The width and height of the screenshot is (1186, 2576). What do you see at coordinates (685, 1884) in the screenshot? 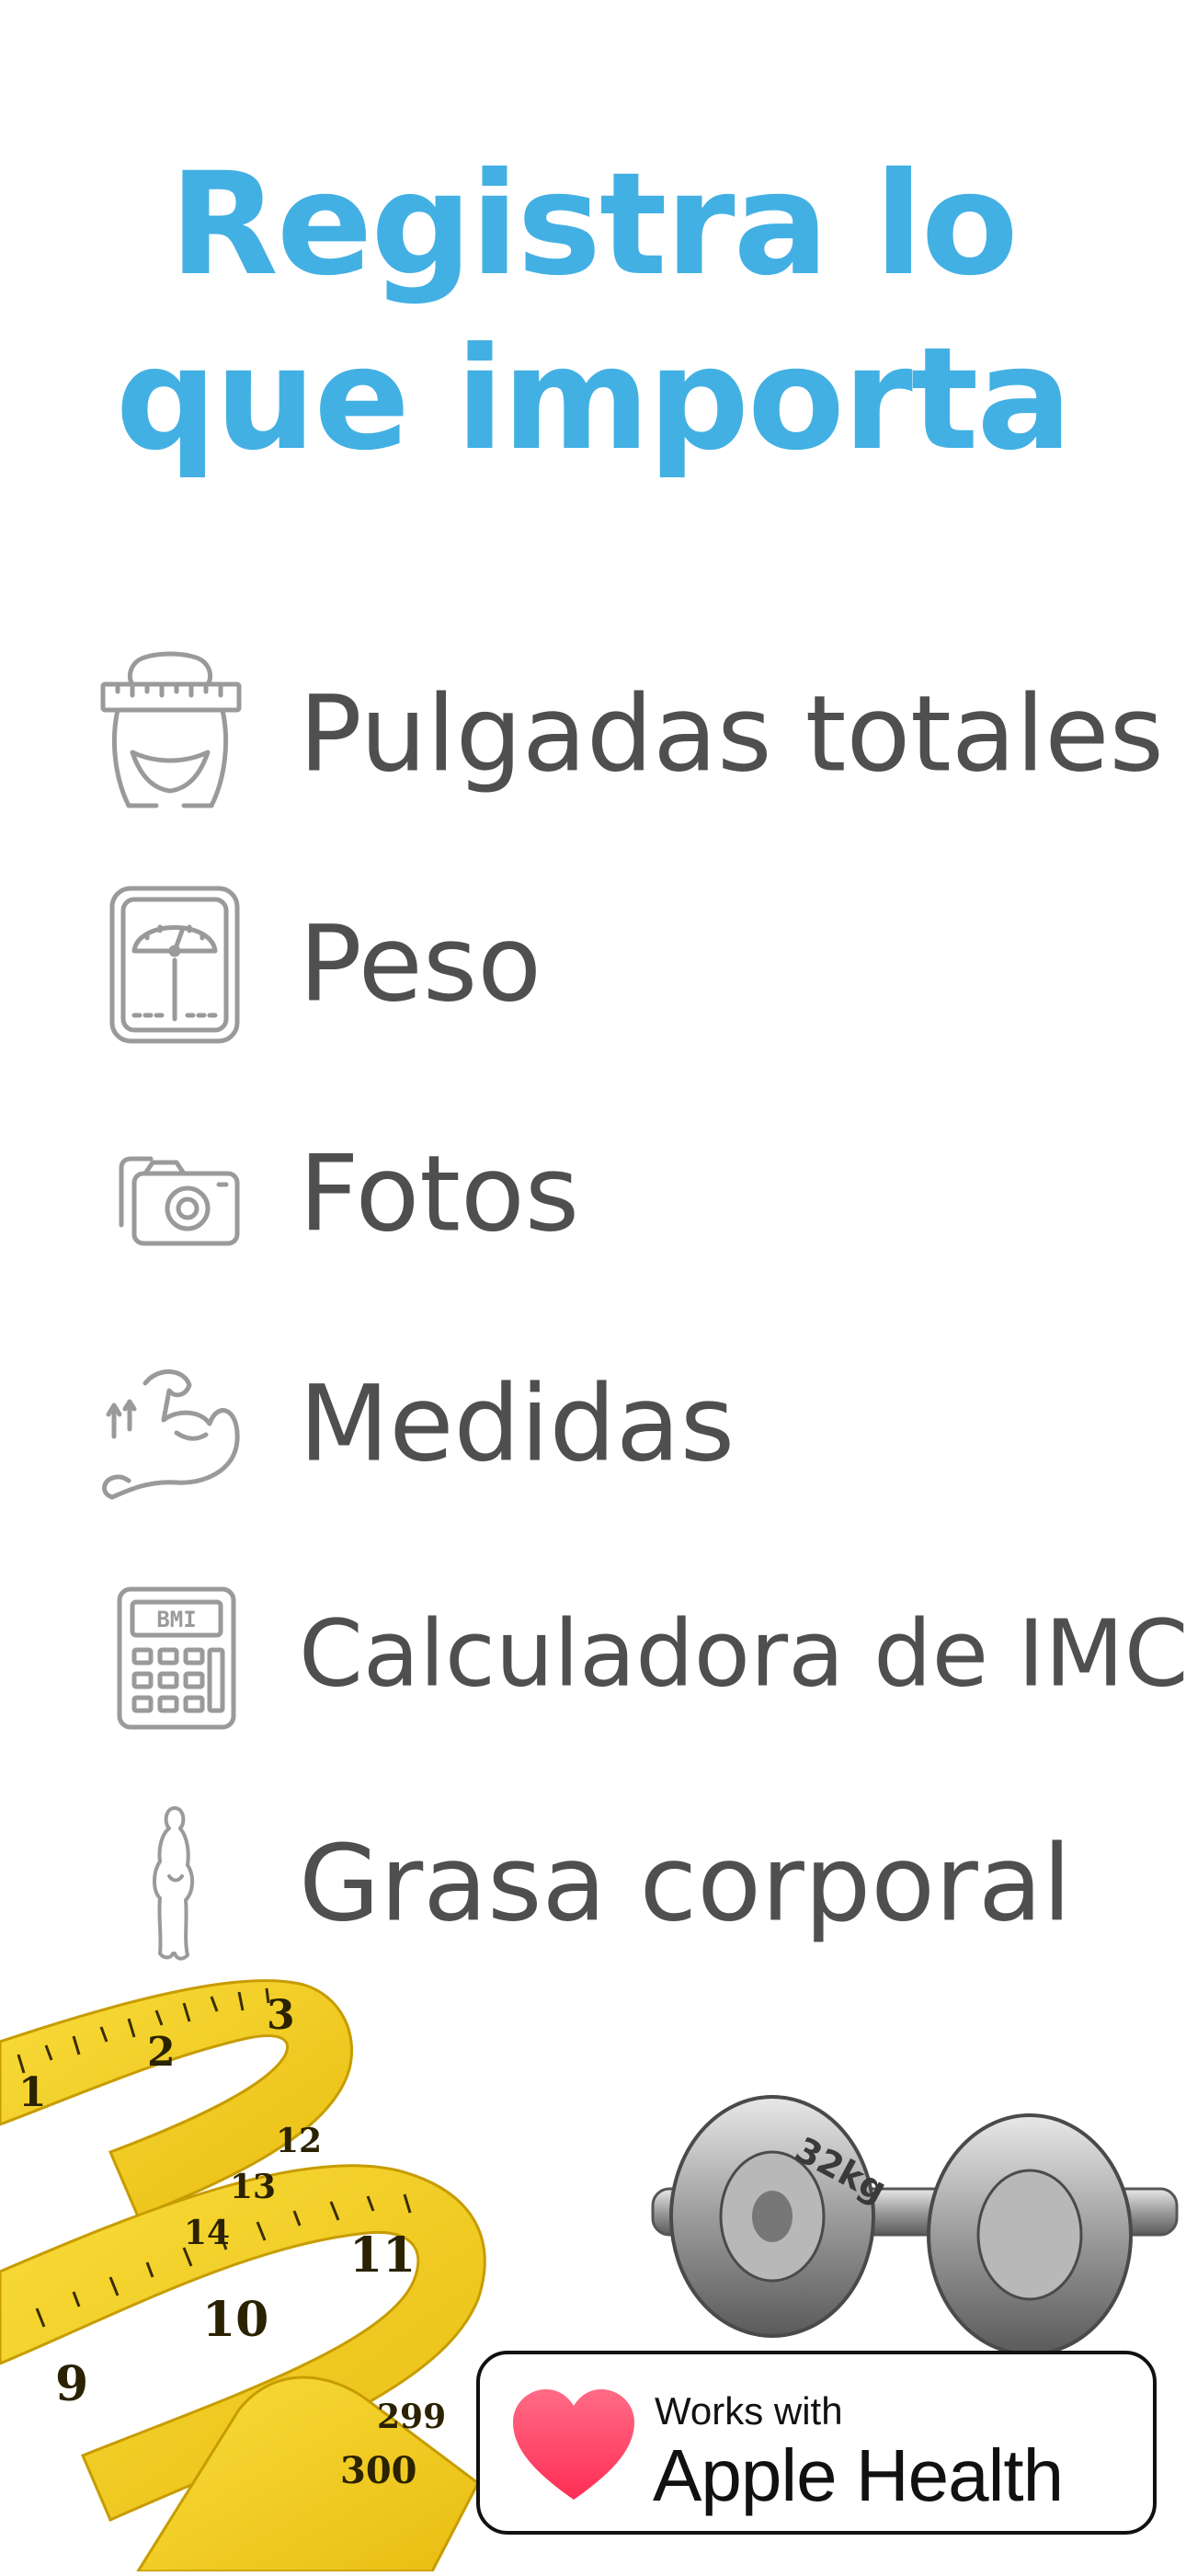
I see `feature-label: Grasa corporal` at bounding box center [685, 1884].